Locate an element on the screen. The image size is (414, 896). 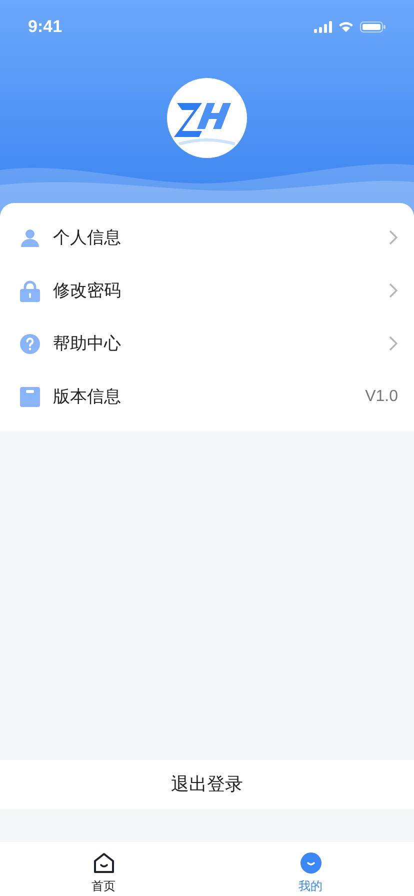
battery-icon is located at coordinates (373, 26).